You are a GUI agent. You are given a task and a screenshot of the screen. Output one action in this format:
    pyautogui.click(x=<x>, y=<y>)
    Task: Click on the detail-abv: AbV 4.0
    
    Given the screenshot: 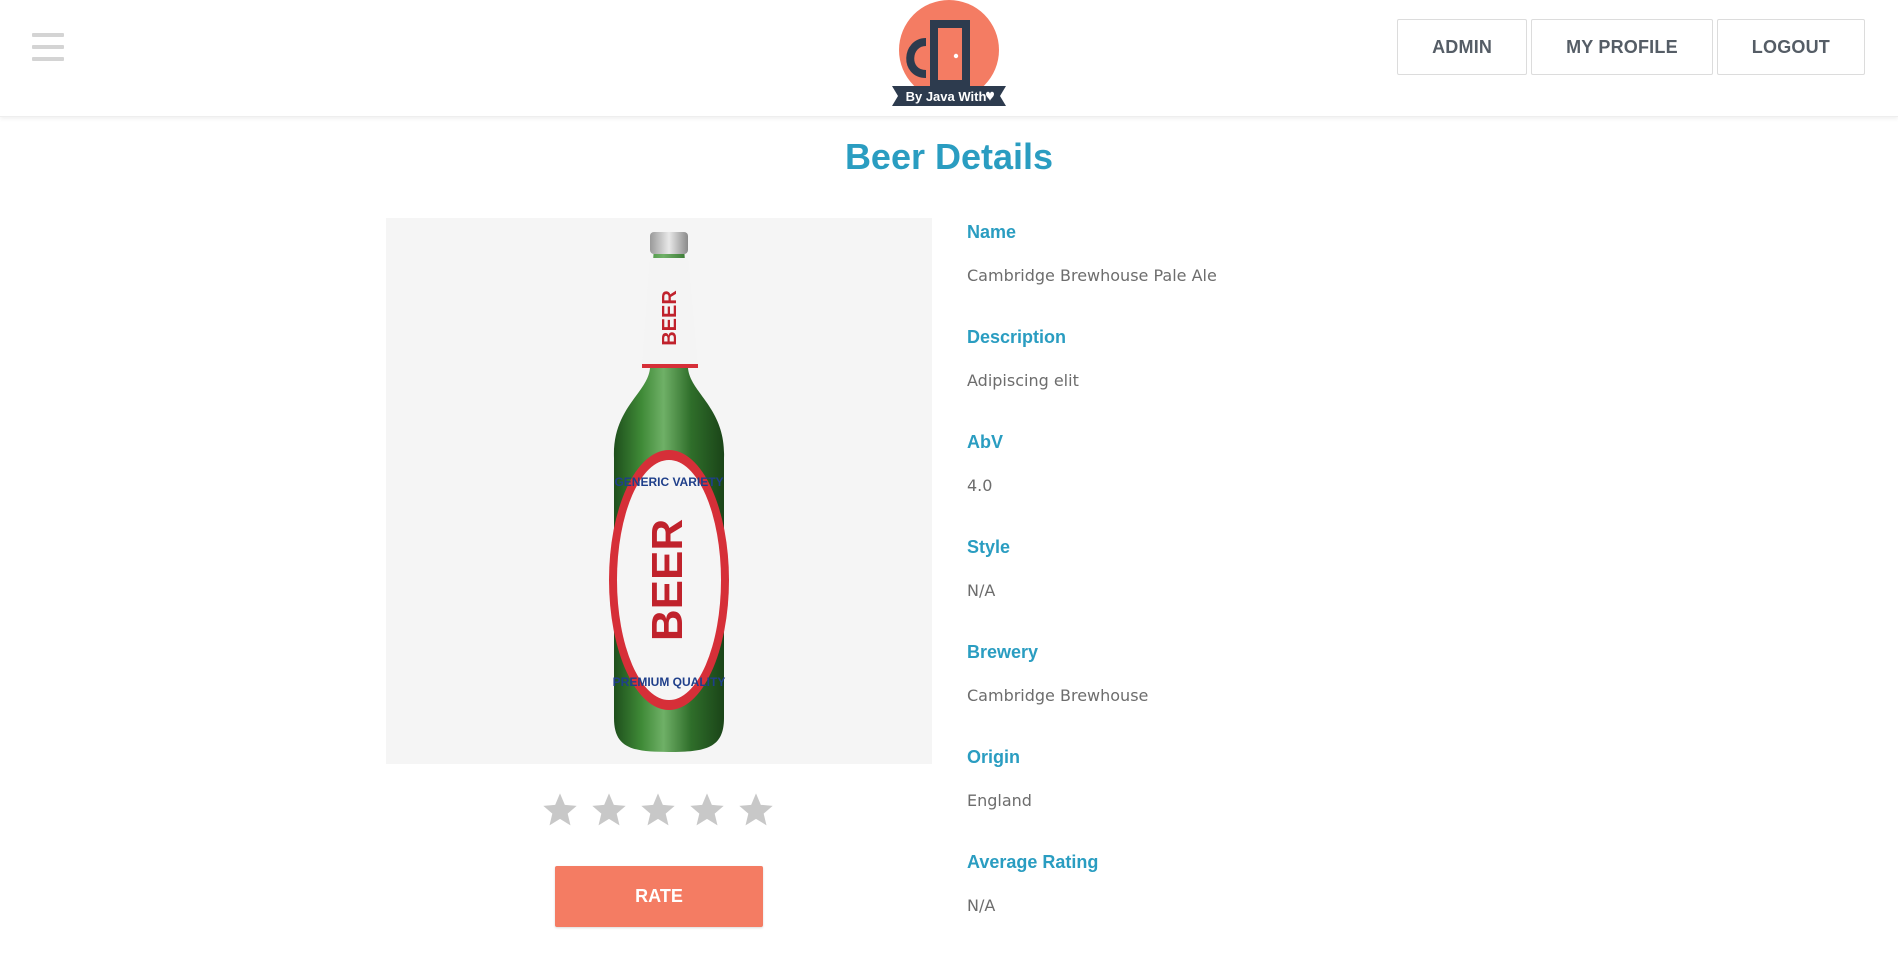 What is the action you would take?
    pyautogui.click(x=1317, y=482)
    